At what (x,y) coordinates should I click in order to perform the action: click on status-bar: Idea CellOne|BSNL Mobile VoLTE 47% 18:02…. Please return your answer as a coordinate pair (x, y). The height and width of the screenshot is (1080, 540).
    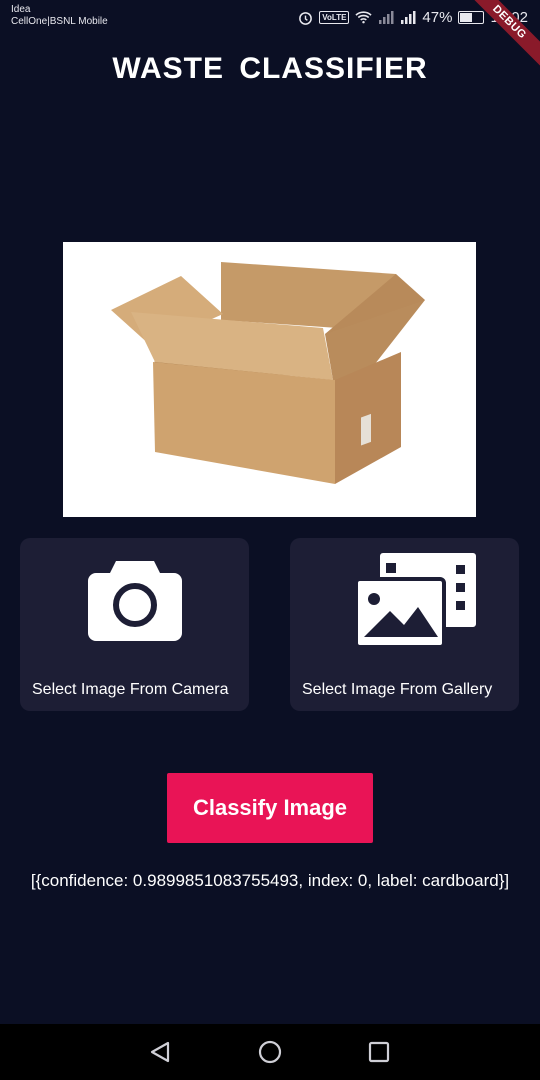
    Looking at the image, I should click on (270, 37).